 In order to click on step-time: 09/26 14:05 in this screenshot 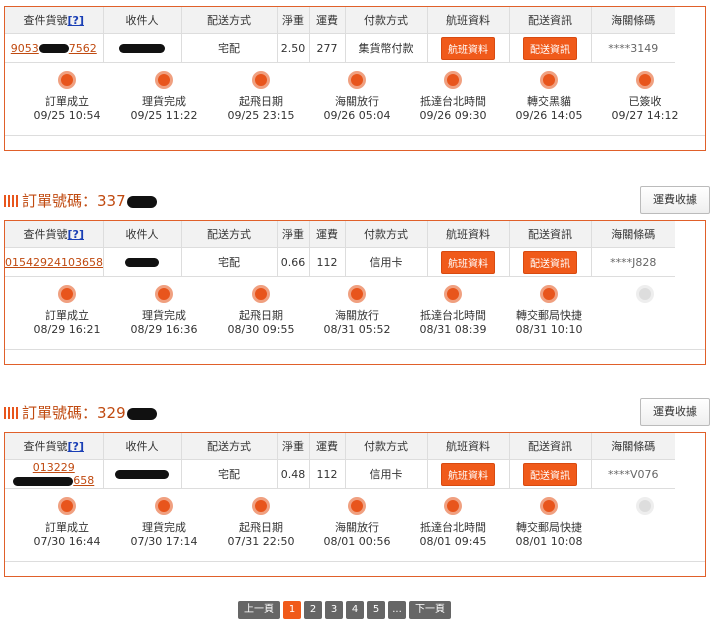, I will do `click(549, 115)`.